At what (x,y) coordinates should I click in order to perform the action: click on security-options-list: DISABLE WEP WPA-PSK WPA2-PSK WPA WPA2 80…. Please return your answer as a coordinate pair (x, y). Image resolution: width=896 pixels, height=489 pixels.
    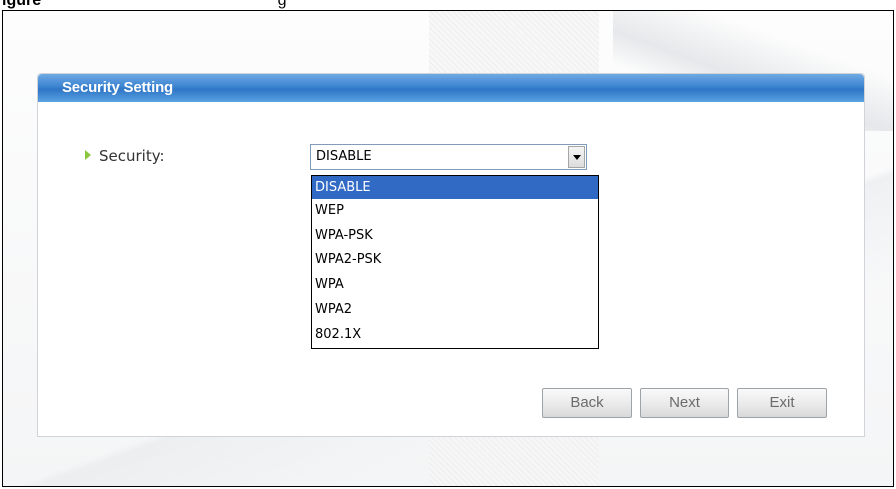
    Looking at the image, I should click on (455, 262).